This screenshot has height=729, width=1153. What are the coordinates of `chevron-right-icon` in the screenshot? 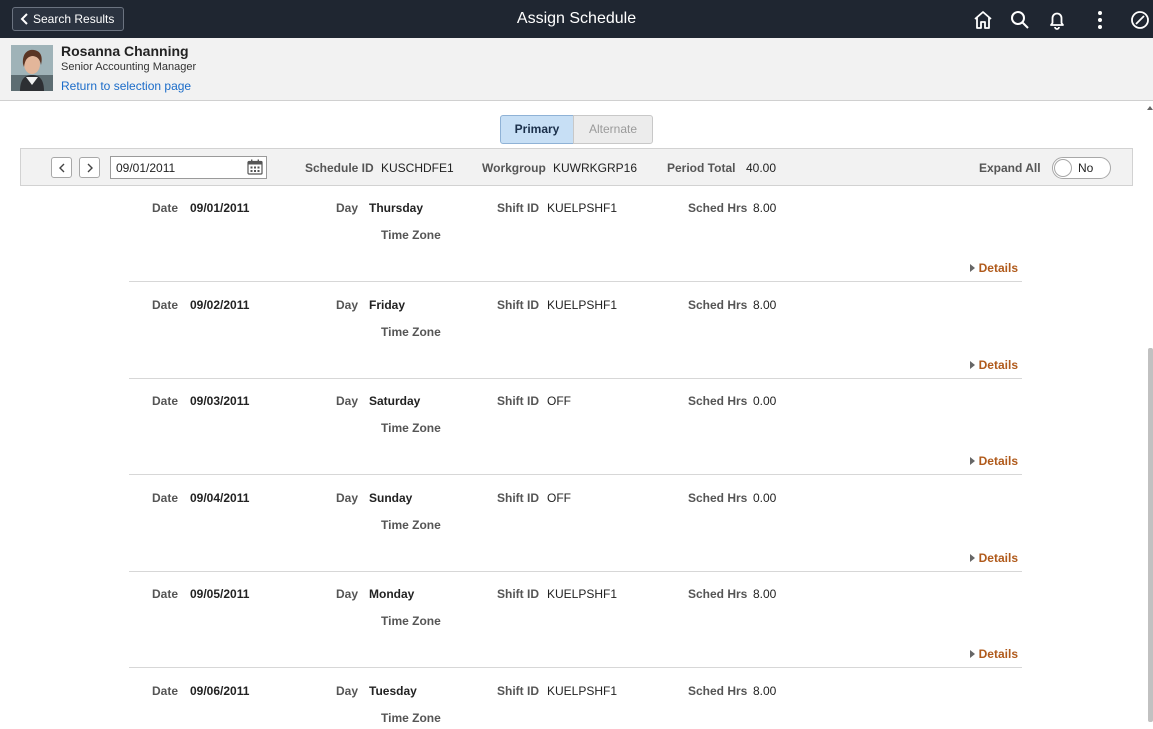 It's located at (90, 167).